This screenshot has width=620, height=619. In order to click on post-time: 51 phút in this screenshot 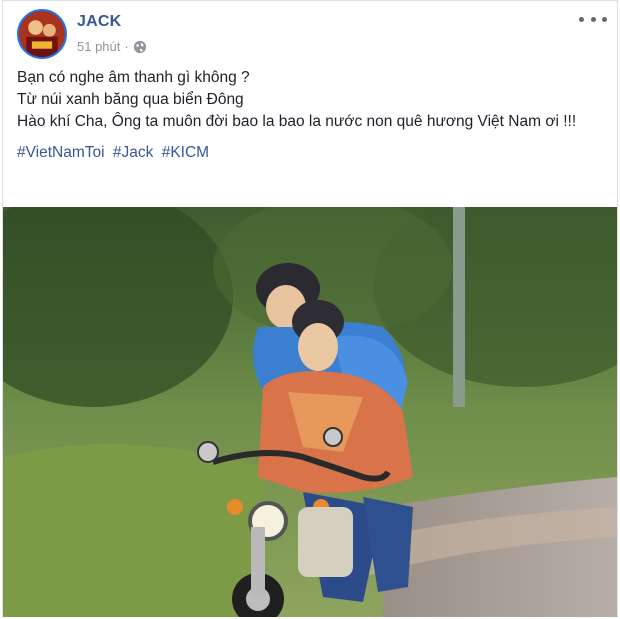, I will do `click(98, 46)`.